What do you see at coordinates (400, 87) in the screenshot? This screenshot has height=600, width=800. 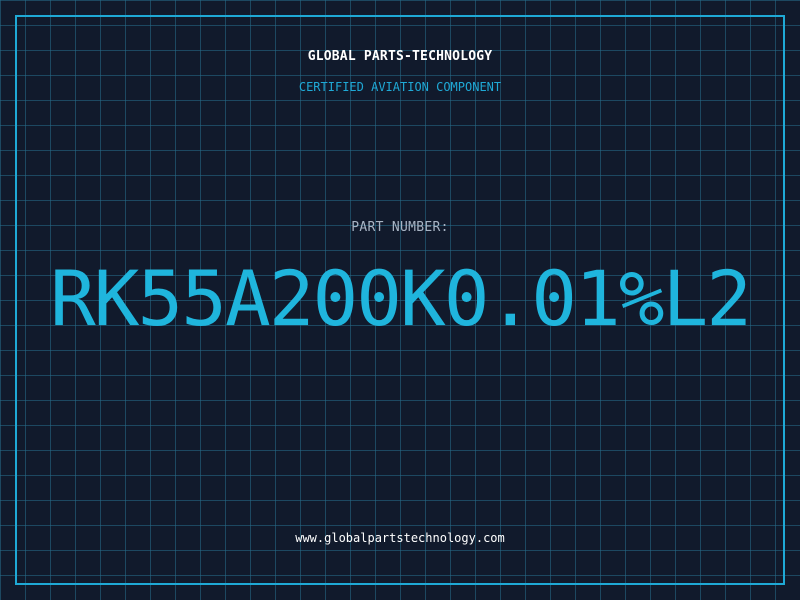 I see `certification-subtitle: CERTIFIED AVIATION COMPONENT` at bounding box center [400, 87].